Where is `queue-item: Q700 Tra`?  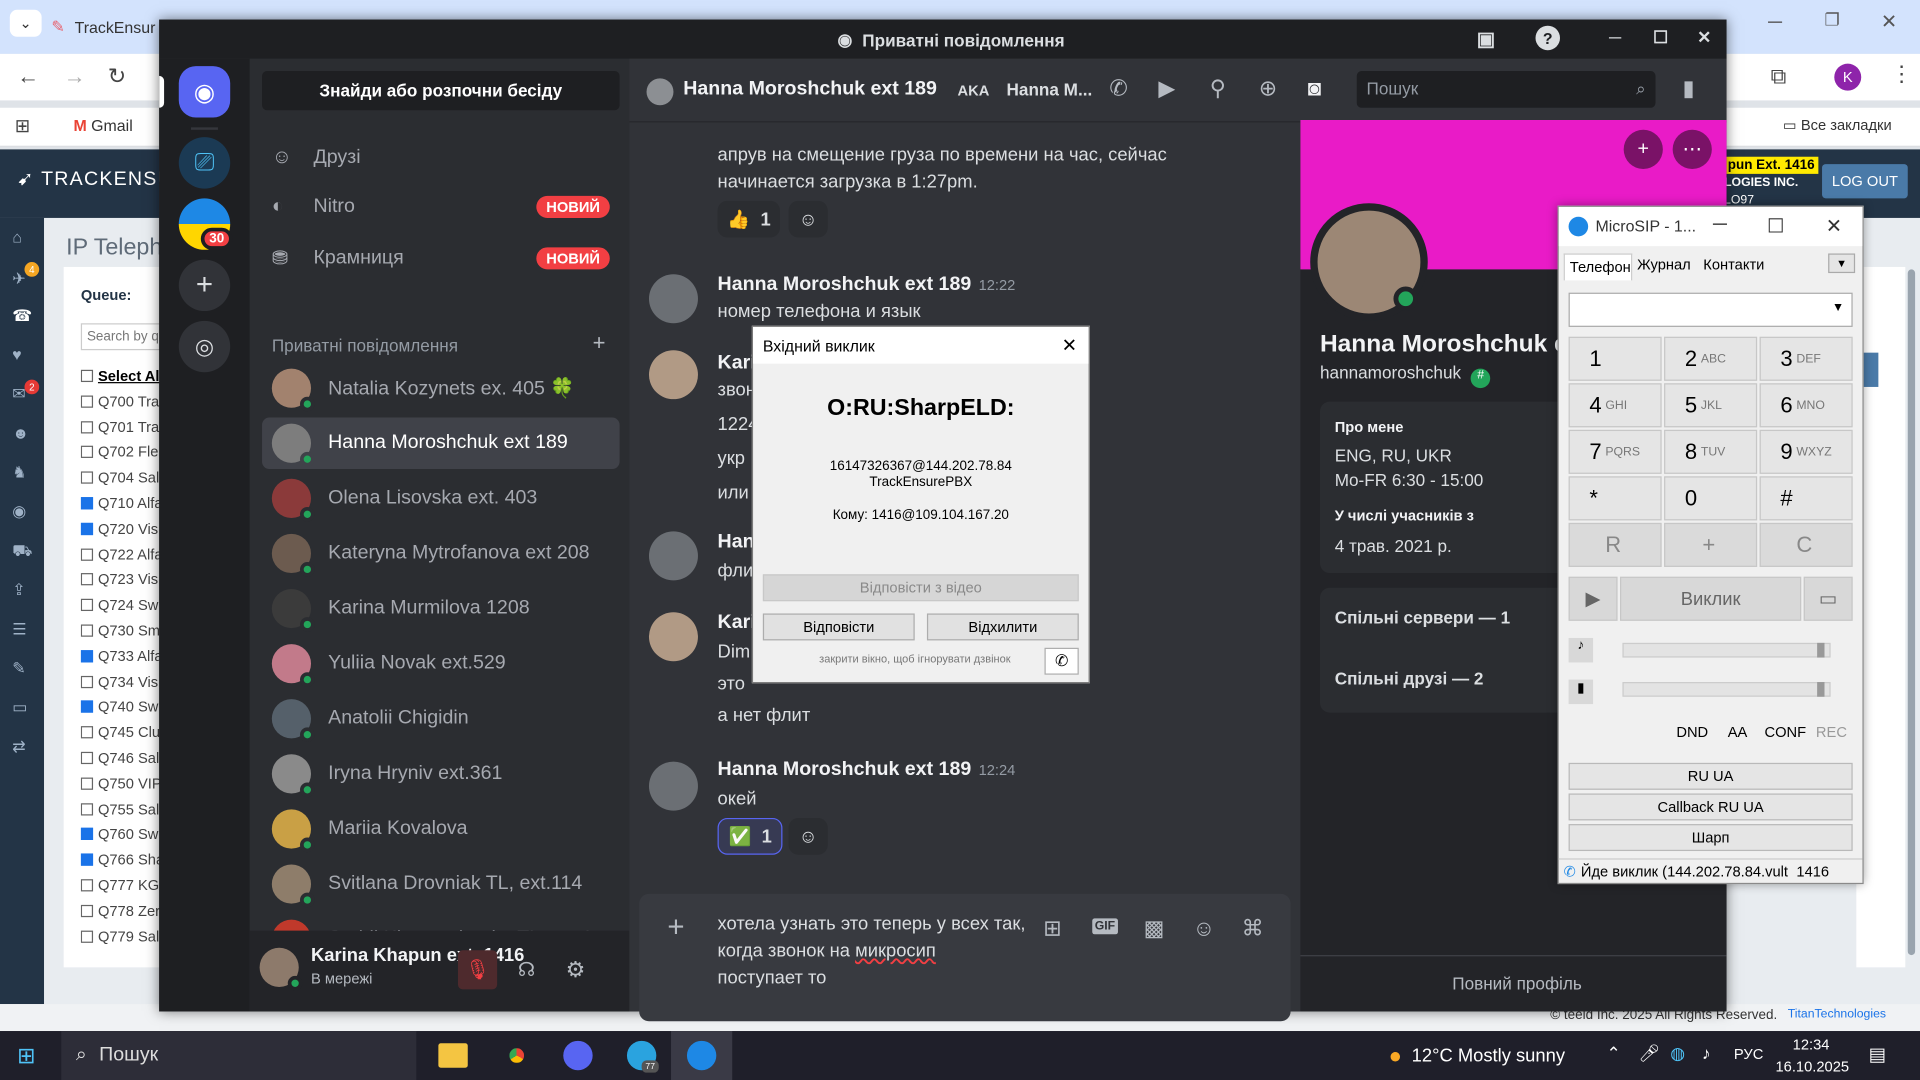 queue-item: Q700 Tra is located at coordinates (121, 401).